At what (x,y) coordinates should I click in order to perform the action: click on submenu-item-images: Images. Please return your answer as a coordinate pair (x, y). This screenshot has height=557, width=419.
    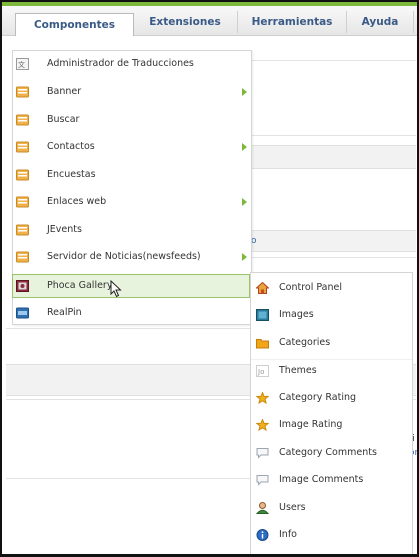
    Looking at the image, I should click on (331, 315).